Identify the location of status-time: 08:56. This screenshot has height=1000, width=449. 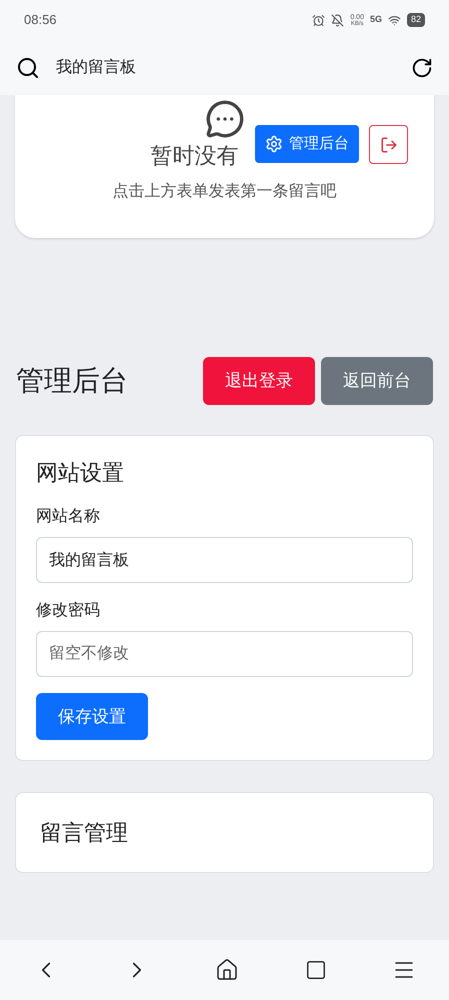
(40, 20).